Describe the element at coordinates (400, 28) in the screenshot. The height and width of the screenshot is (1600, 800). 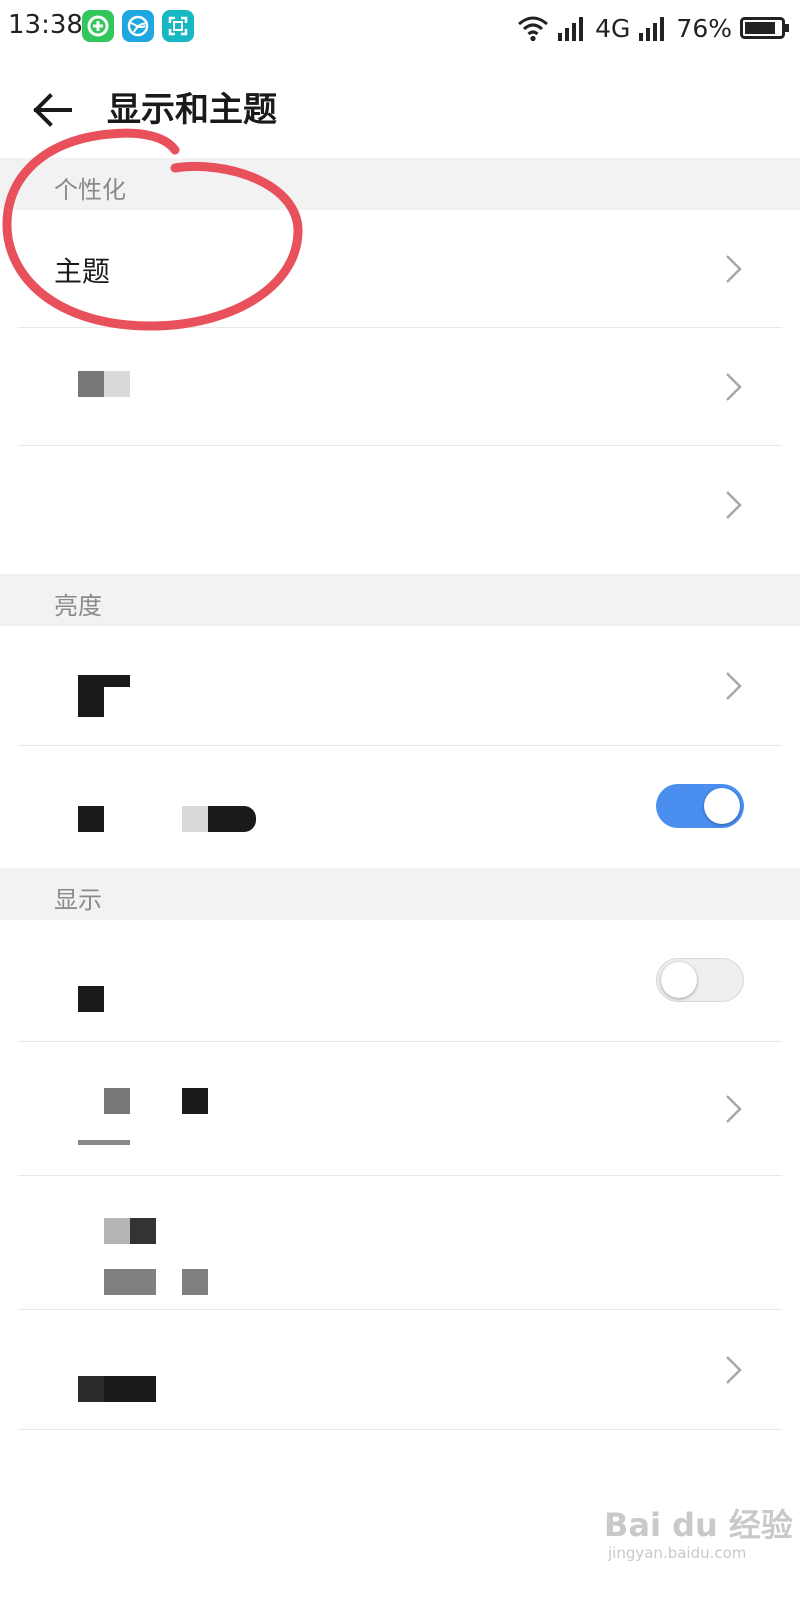
I see `status-bar: 13:38 4G 76%` at that location.